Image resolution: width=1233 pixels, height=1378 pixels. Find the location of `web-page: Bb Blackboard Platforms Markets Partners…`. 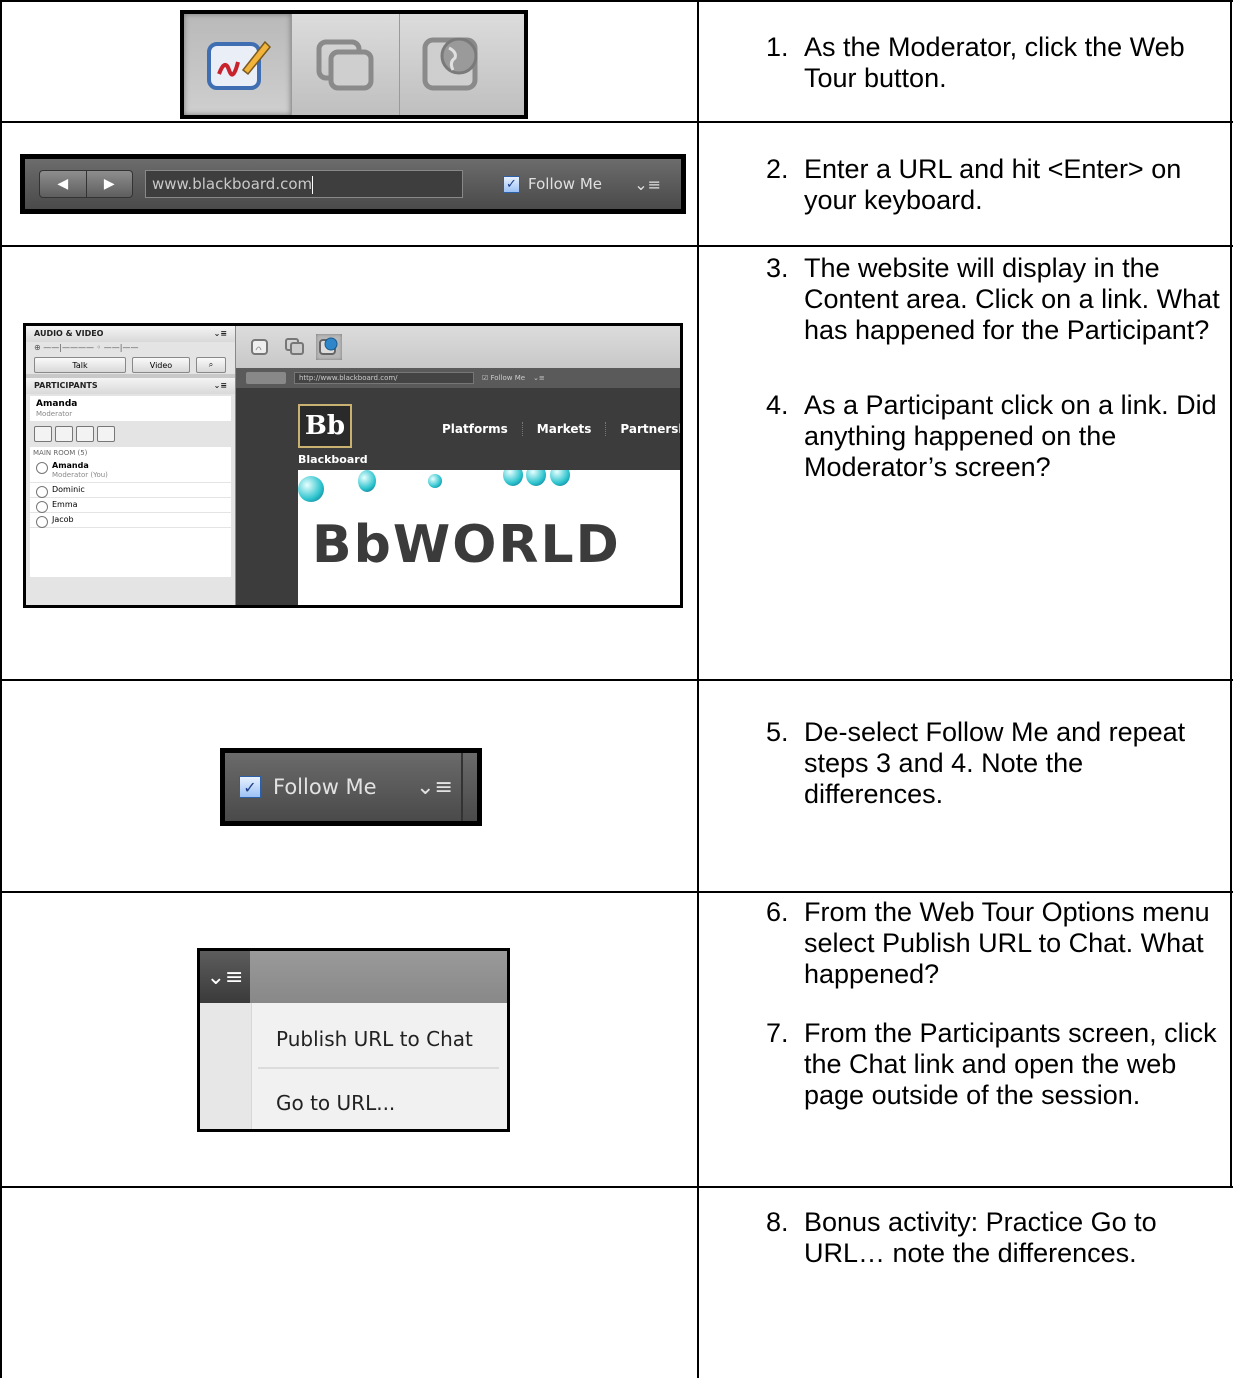

web-page: Bb Blackboard Platforms Markets Partners… is located at coordinates (458, 496).